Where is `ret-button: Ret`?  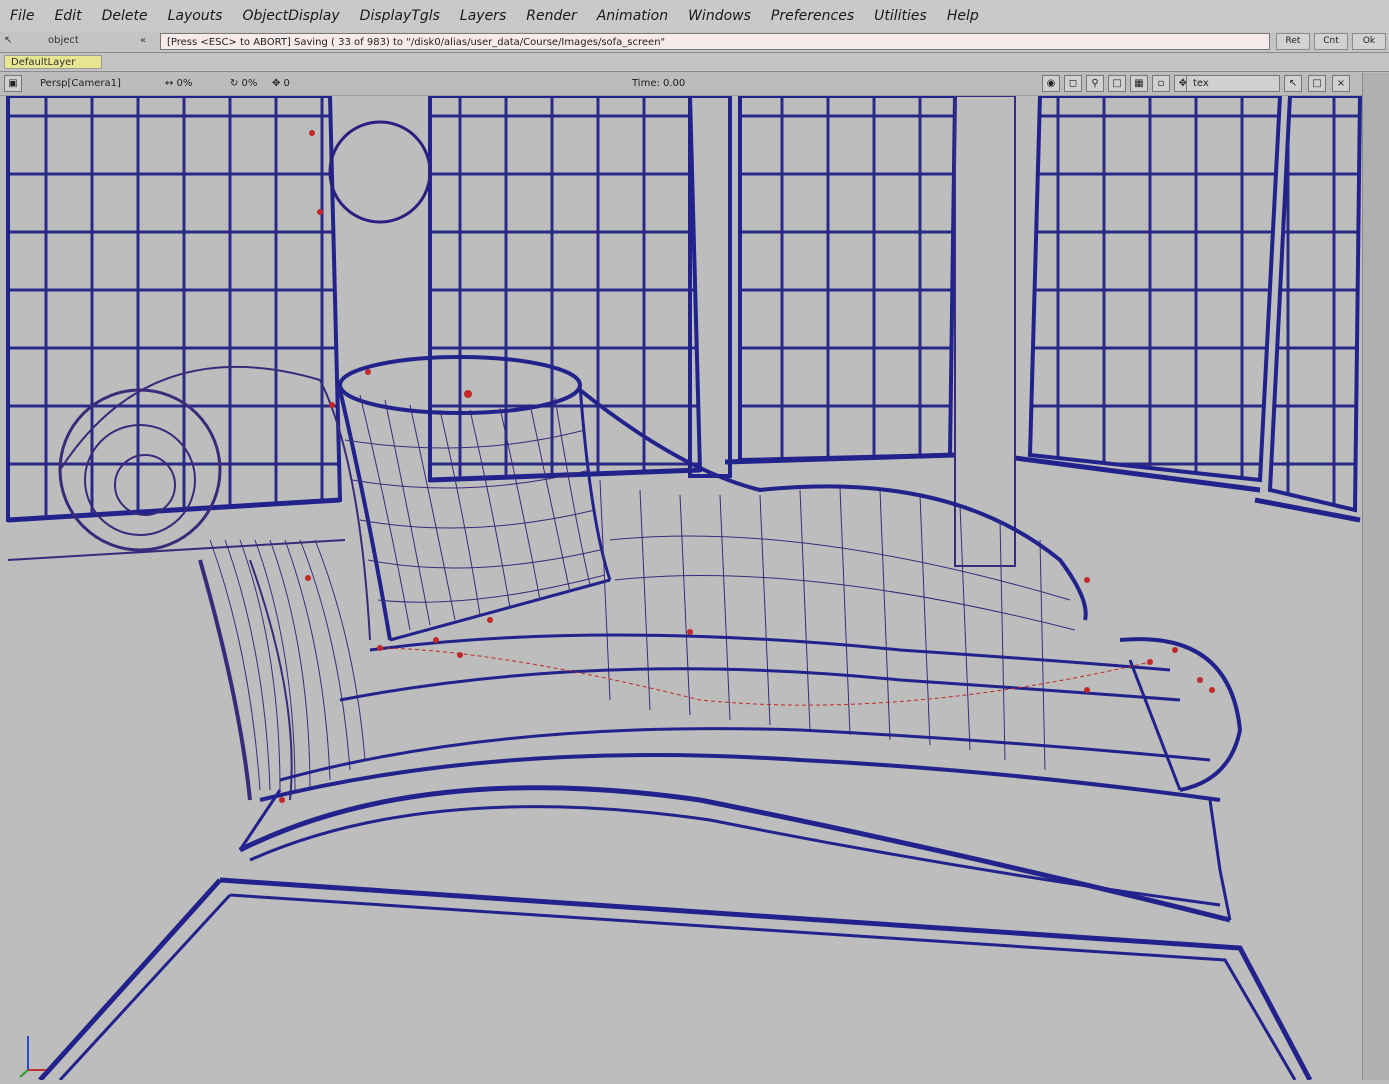
ret-button: Ret is located at coordinates (1293, 41).